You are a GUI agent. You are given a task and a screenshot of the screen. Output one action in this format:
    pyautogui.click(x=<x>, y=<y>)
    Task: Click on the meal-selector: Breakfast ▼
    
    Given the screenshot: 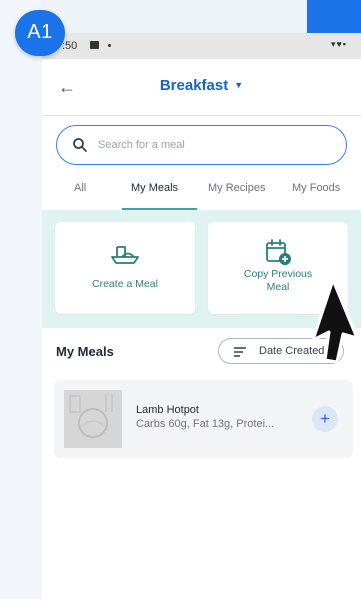 What is the action you would take?
    pyautogui.click(x=201, y=86)
    